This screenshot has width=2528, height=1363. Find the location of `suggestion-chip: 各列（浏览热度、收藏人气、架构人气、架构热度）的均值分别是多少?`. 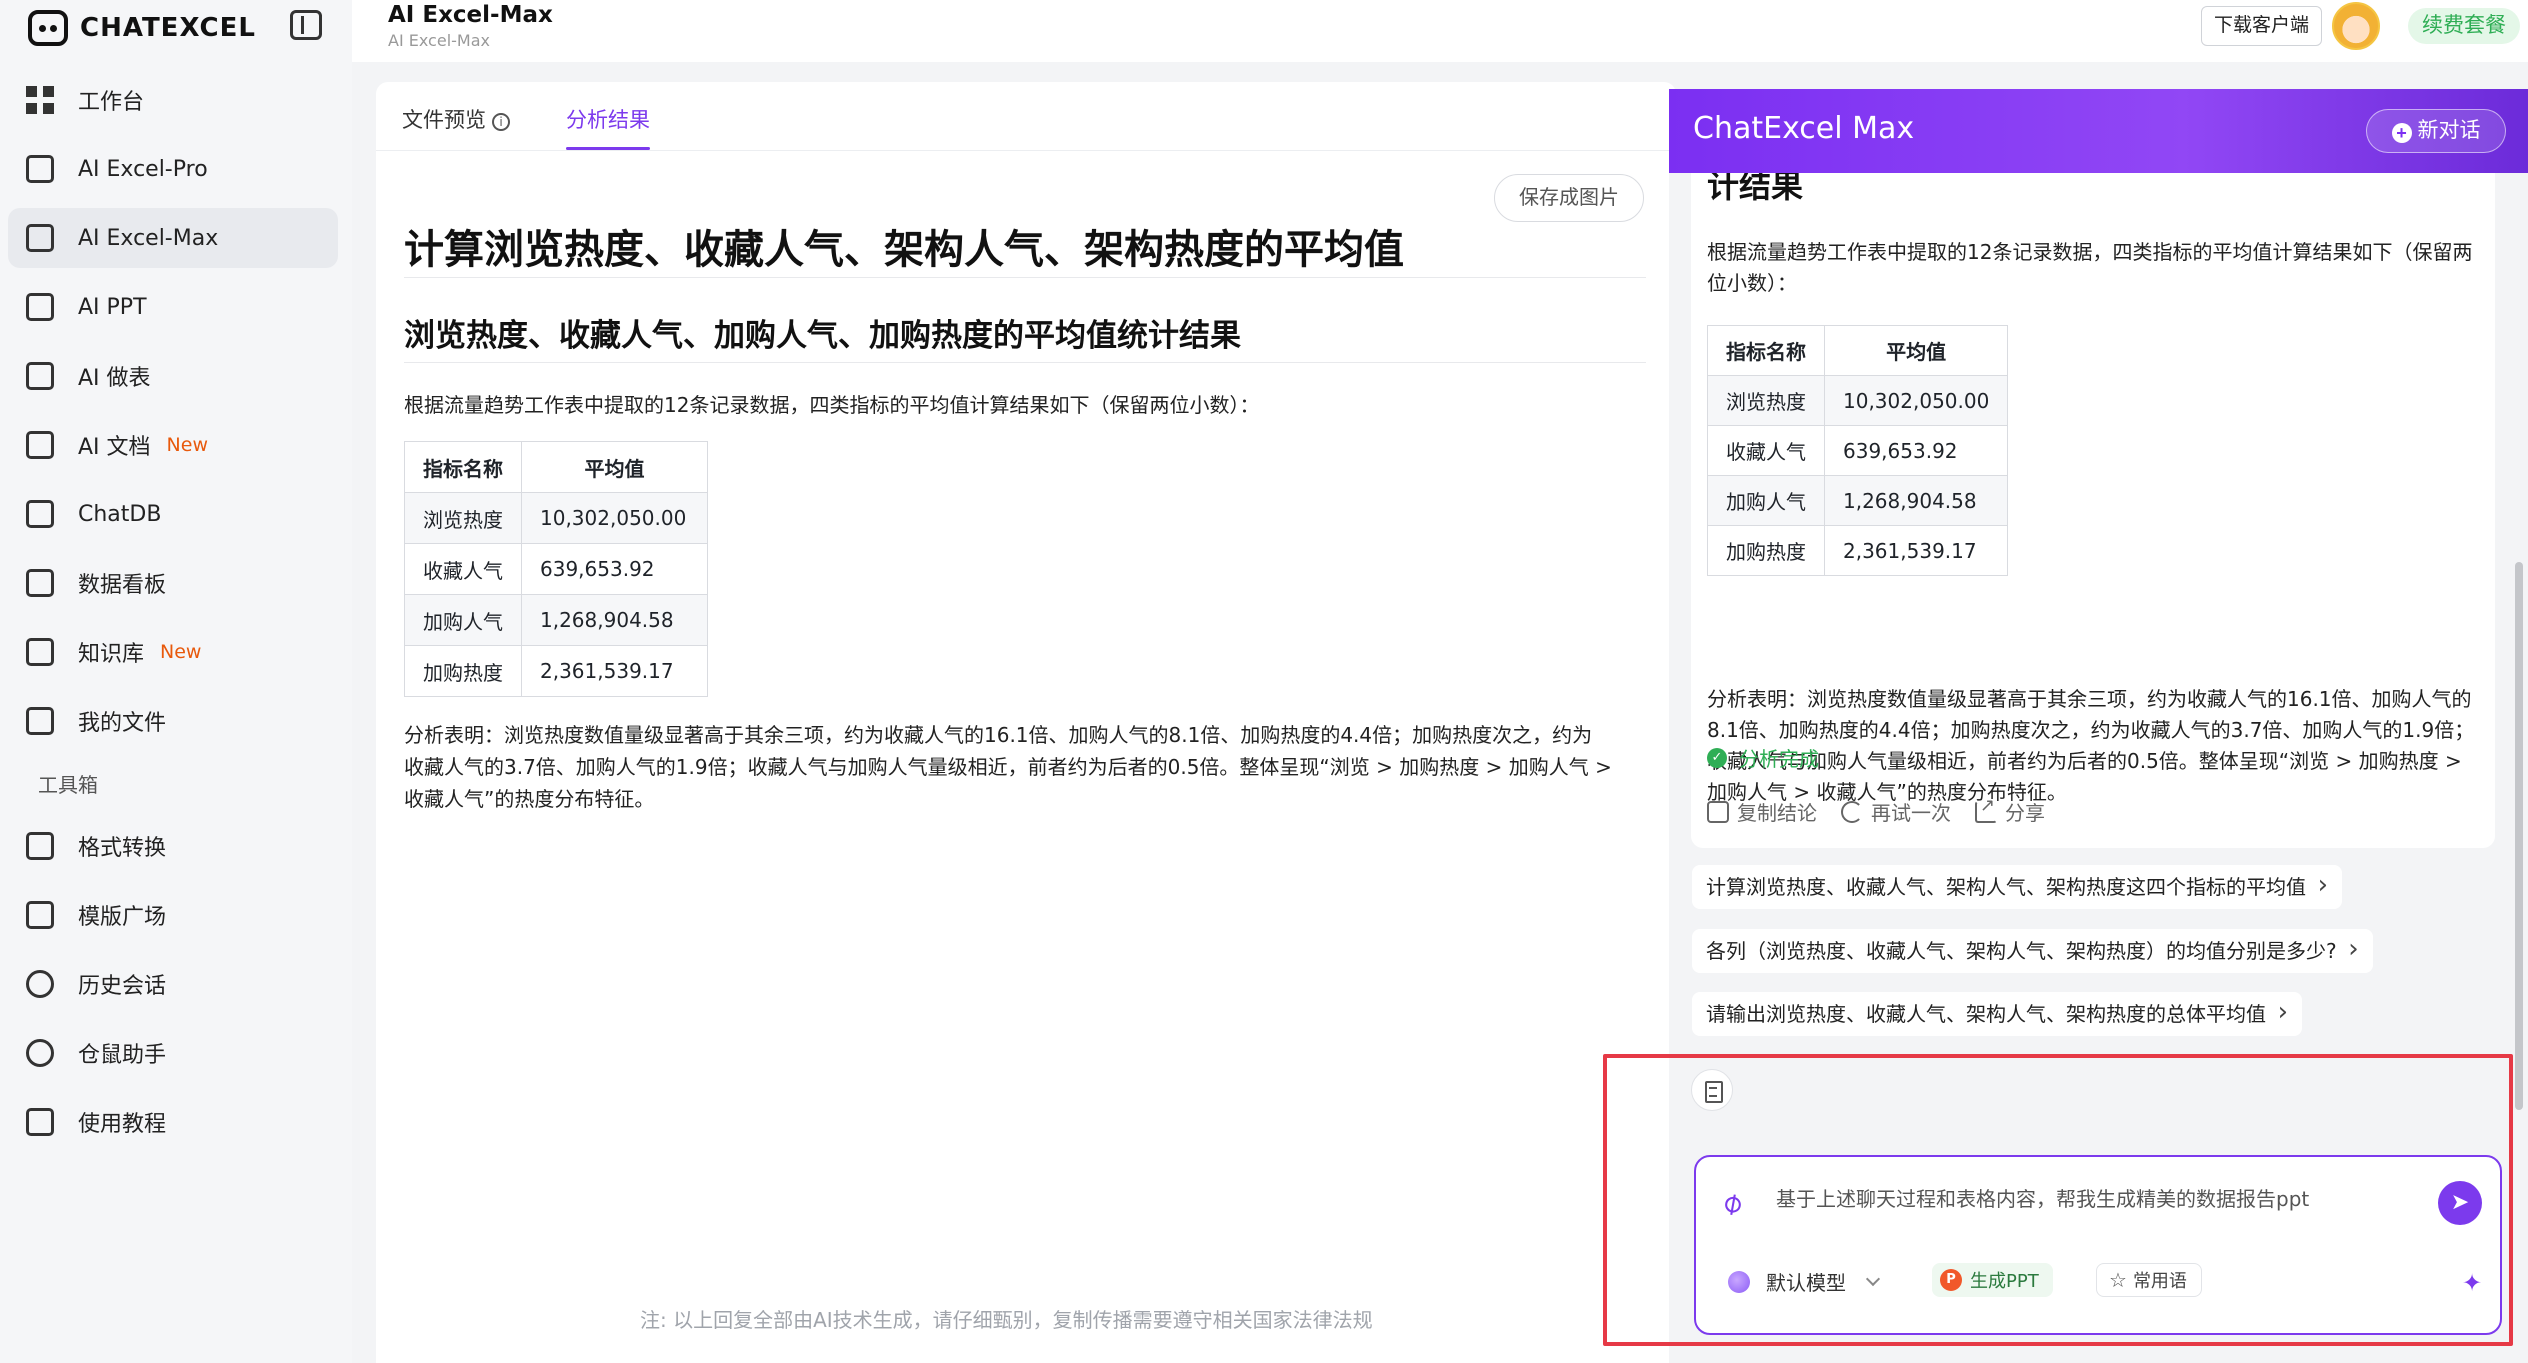

suggestion-chip: 各列（浏览热度、收藏人气、架构人气、架构热度）的均值分别是多少? is located at coordinates (2032, 950).